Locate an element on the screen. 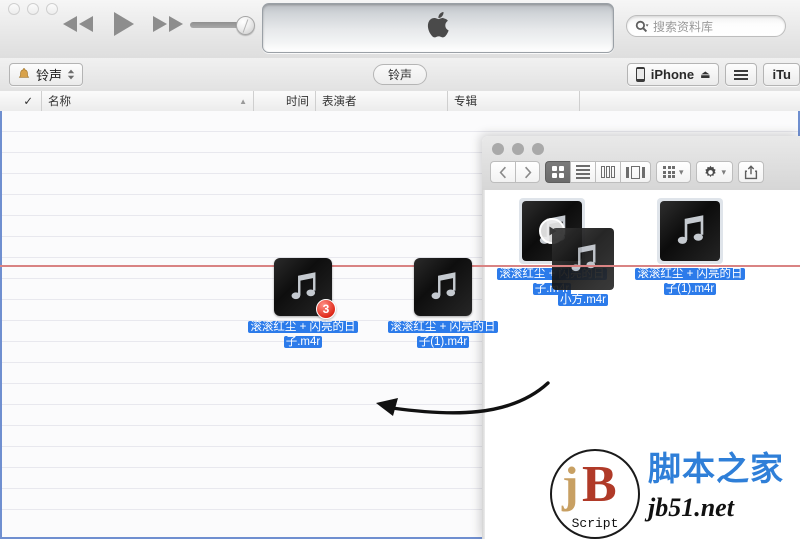 The height and width of the screenshot is (539, 800). nav-segmented-control is located at coordinates (515, 172).